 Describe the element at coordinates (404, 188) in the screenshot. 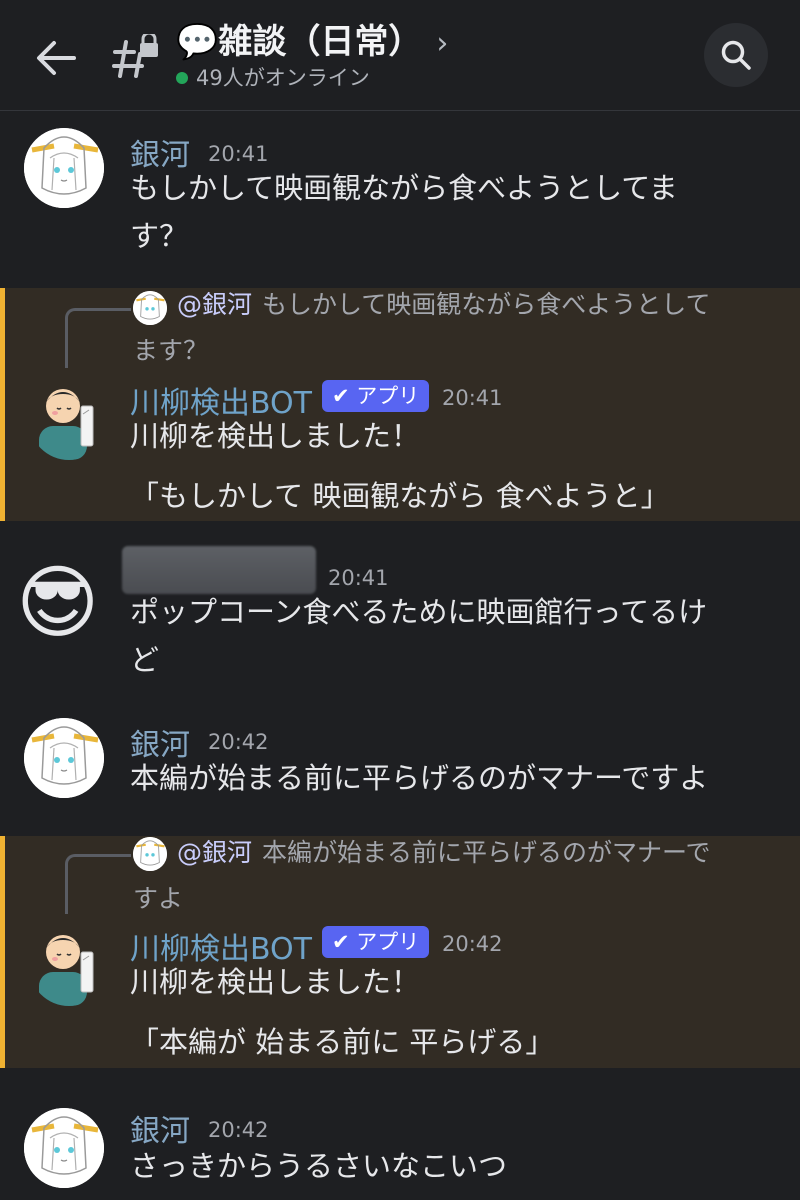

I see `message-text-line: もしかして映画観ながら食べようとしてま` at that location.